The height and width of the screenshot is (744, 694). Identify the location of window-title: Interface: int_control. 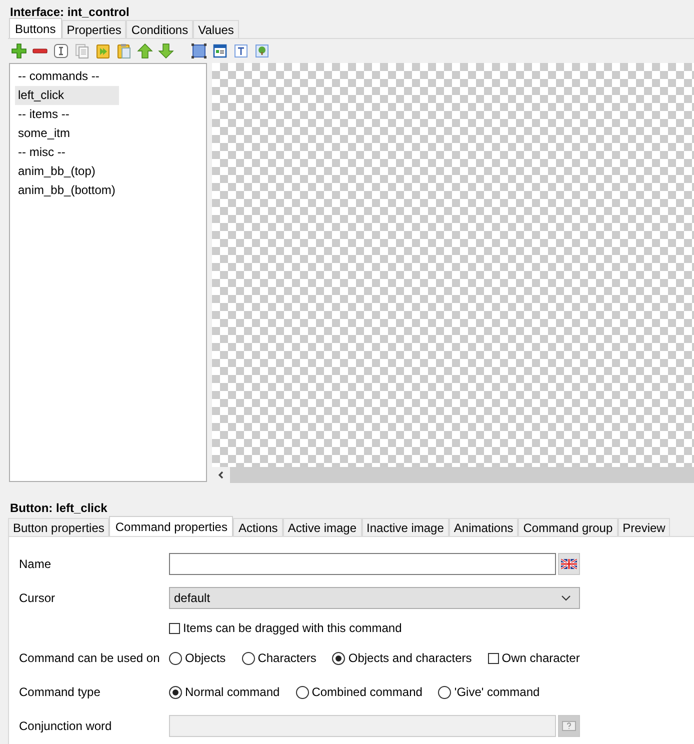
(69, 11).